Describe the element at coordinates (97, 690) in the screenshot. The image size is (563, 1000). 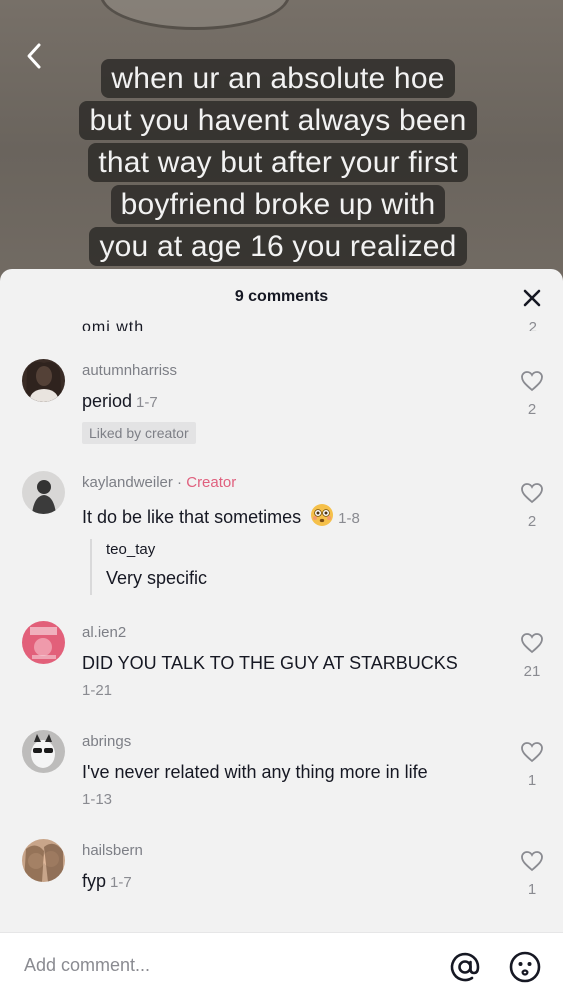
I see `comment-date: 1-21` at that location.